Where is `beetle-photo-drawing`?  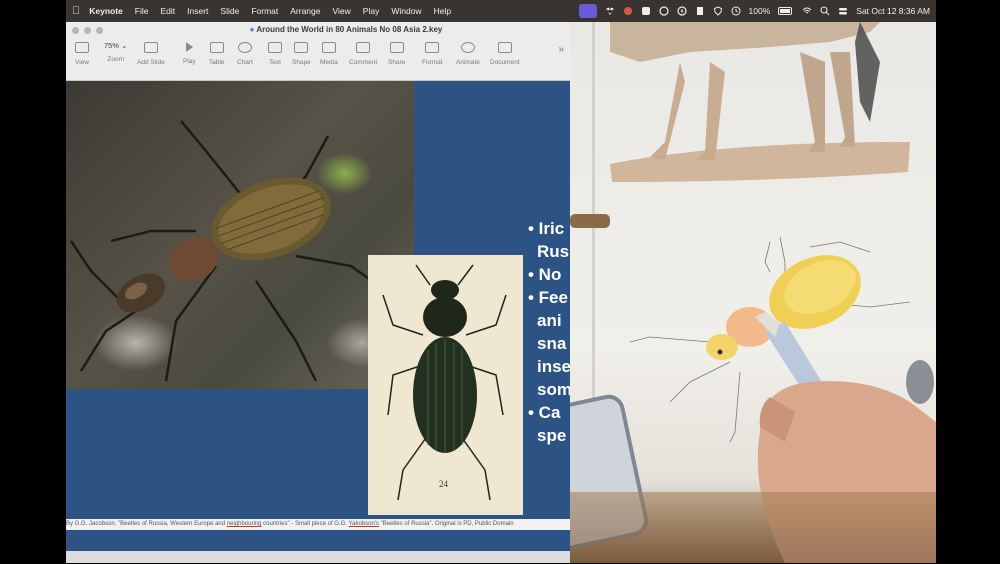
beetle-photo-drawing is located at coordinates (228, 251).